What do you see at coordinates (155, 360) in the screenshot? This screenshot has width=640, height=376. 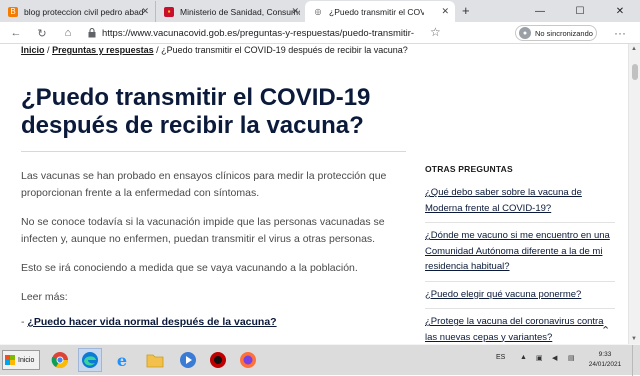 I see `file-explorer-icon` at bounding box center [155, 360].